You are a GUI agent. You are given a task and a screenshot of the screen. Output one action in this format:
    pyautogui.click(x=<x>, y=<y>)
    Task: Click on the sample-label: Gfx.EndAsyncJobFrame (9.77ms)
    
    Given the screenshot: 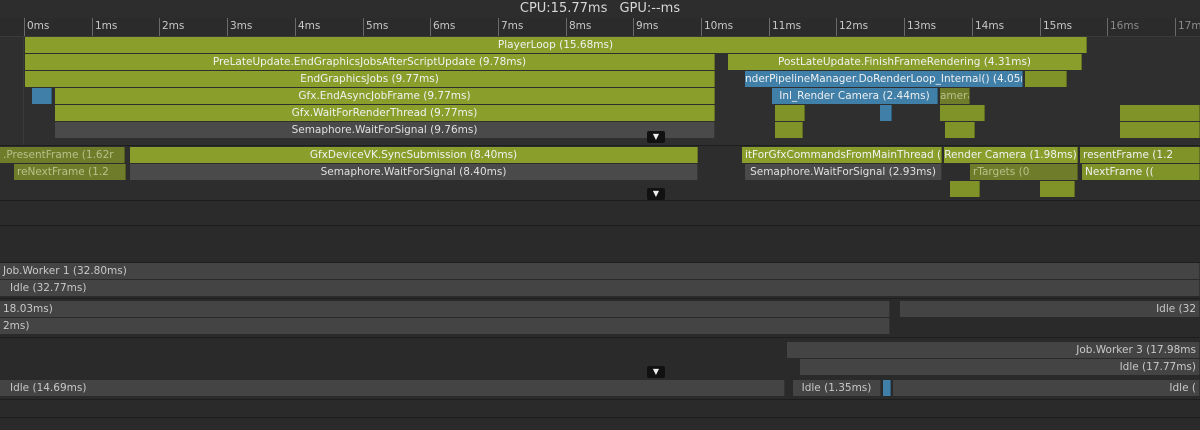 What is the action you would take?
    pyautogui.click(x=384, y=96)
    